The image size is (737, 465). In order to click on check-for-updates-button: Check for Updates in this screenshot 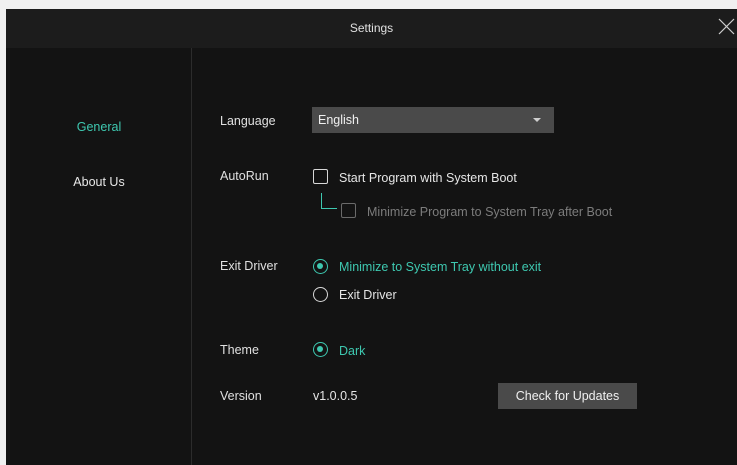, I will do `click(567, 396)`.